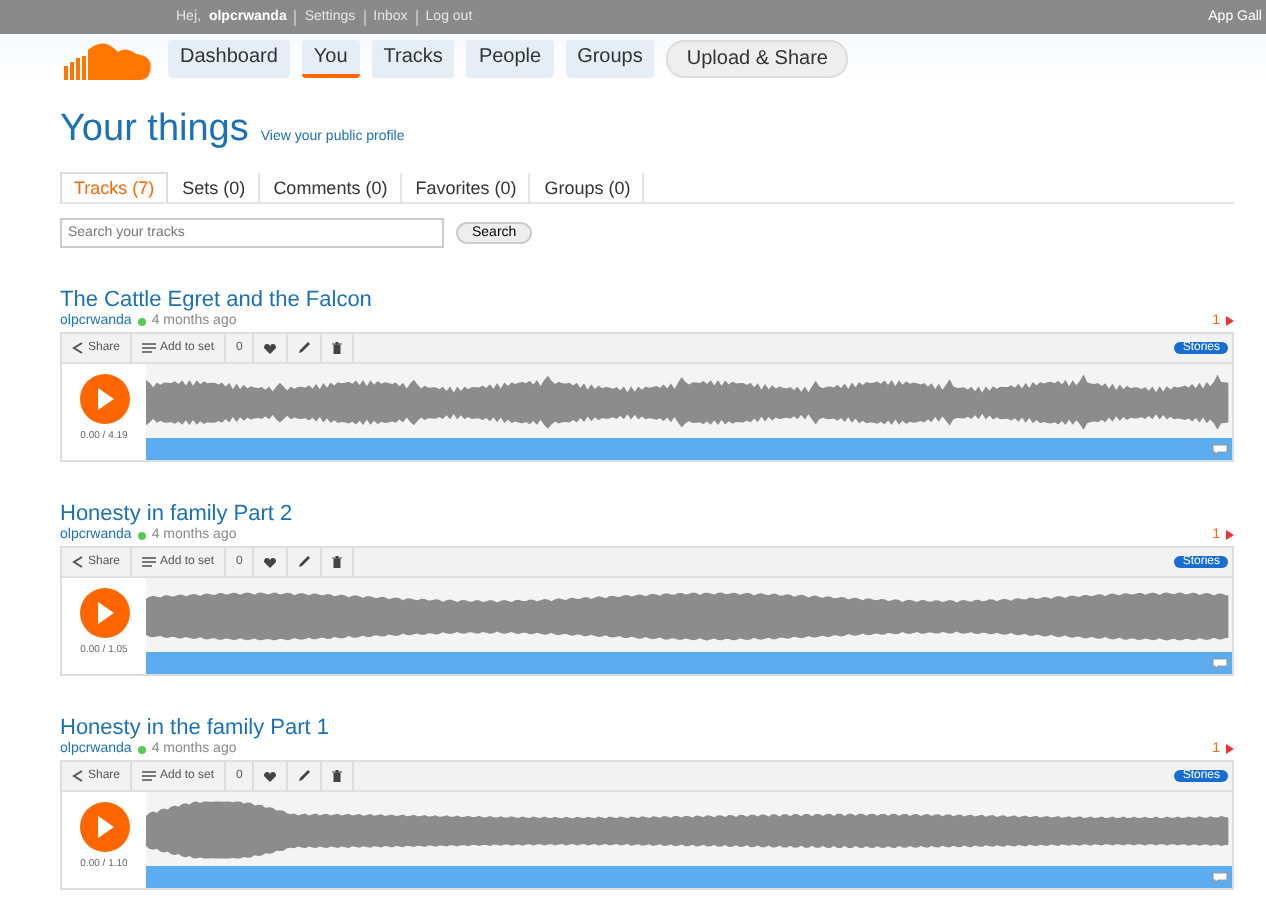  I want to click on upload-button: Upload & Share, so click(757, 59).